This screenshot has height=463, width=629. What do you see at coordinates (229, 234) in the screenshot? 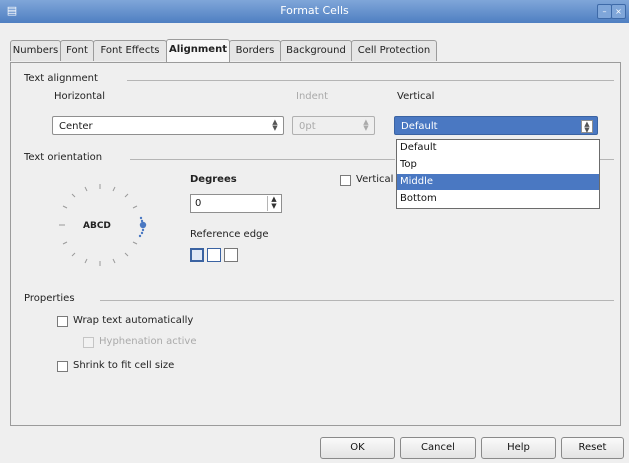
I see `reference-edge-label: Reference edge` at bounding box center [229, 234].